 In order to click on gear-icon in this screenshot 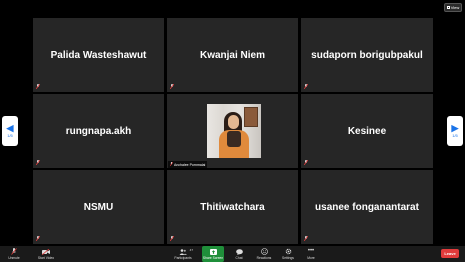, I will do `click(288, 251)`.